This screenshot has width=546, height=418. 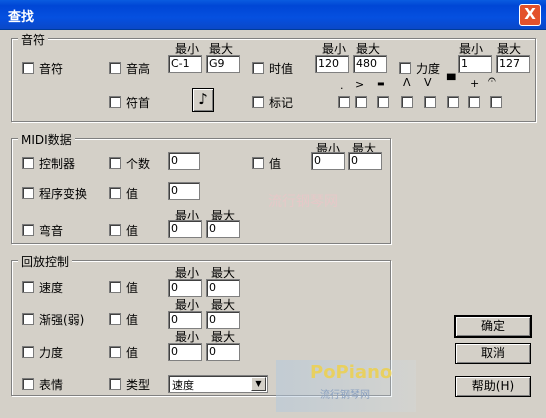 I want to click on close-button: X, so click(x=530, y=15).